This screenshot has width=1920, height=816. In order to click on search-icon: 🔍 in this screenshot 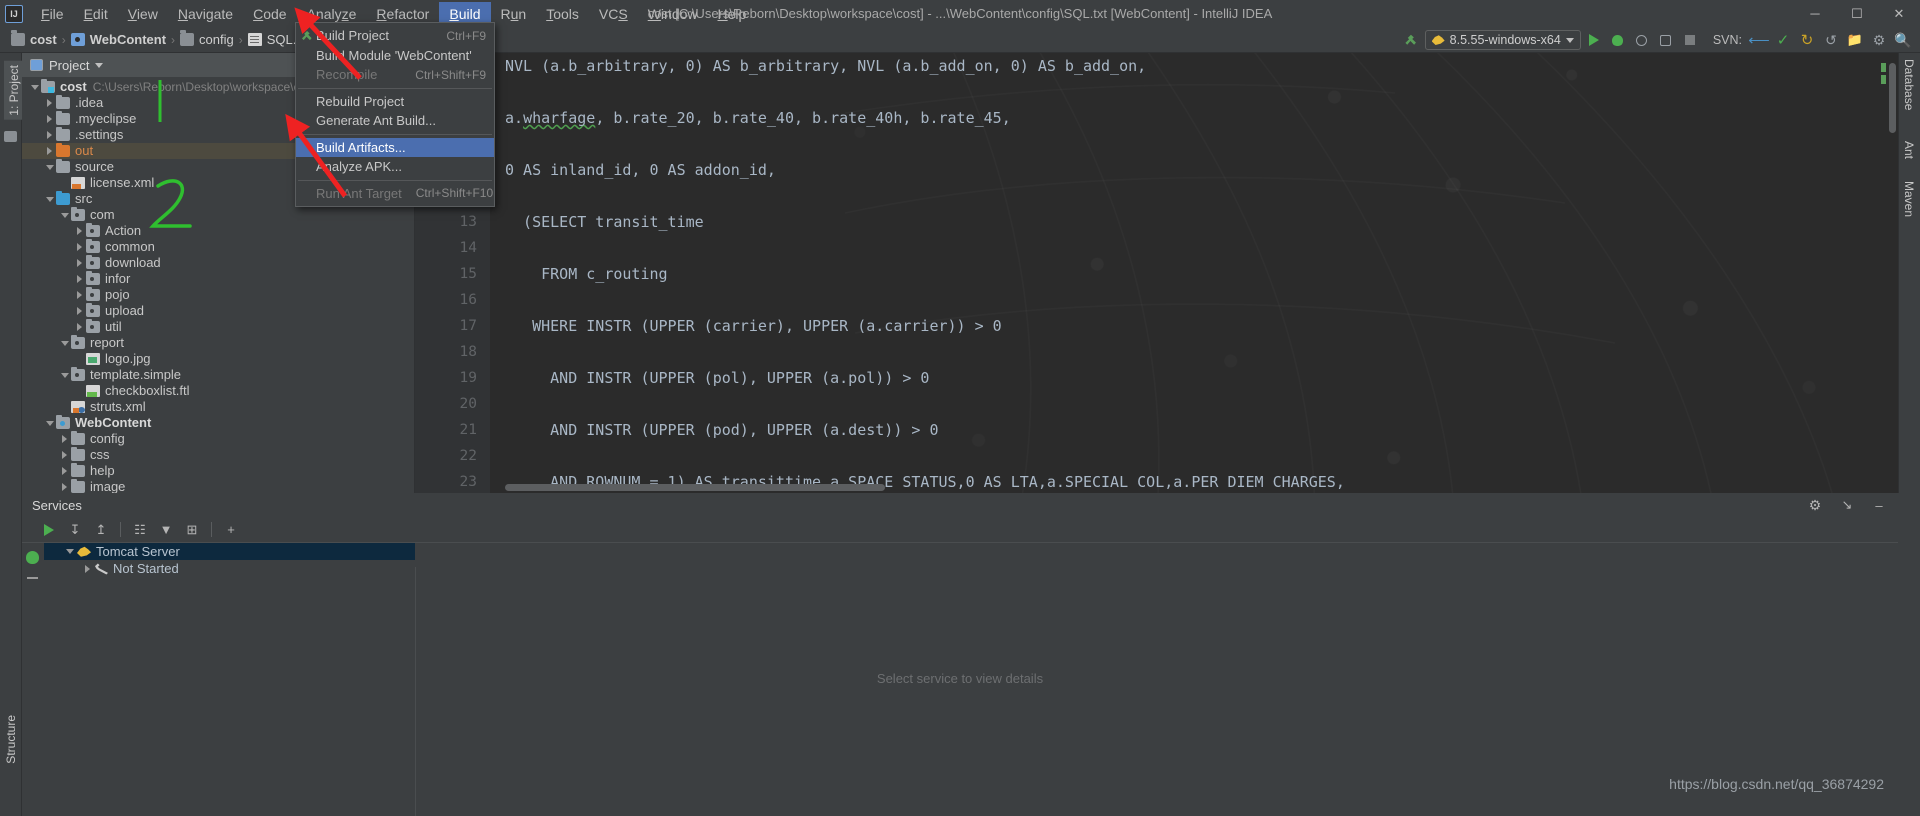, I will do `click(1903, 40)`.